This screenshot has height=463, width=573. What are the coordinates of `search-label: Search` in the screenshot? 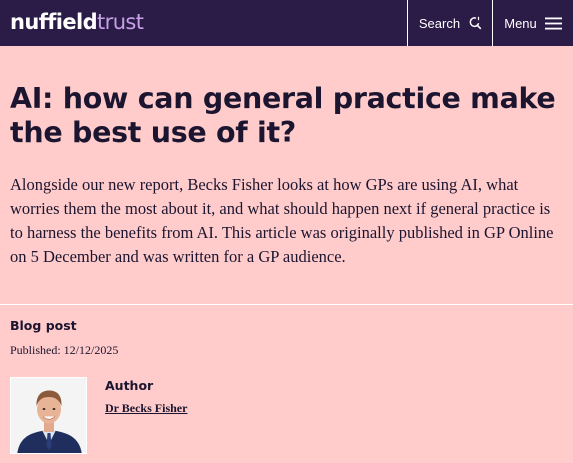 It's located at (439, 23).